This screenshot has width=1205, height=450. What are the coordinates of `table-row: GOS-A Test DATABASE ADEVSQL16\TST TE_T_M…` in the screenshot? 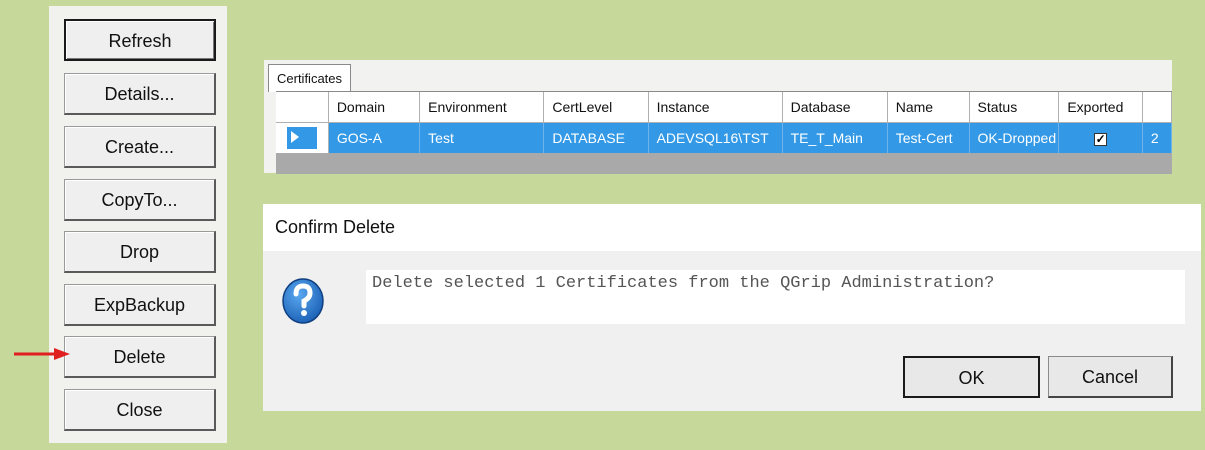 It's located at (724, 137).